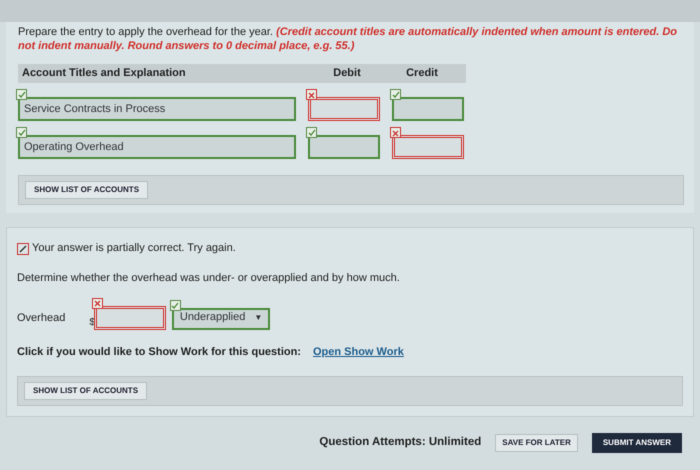  Describe the element at coordinates (400, 442) in the screenshot. I see `attempts-text: Question Attempts: Unlimited` at that location.